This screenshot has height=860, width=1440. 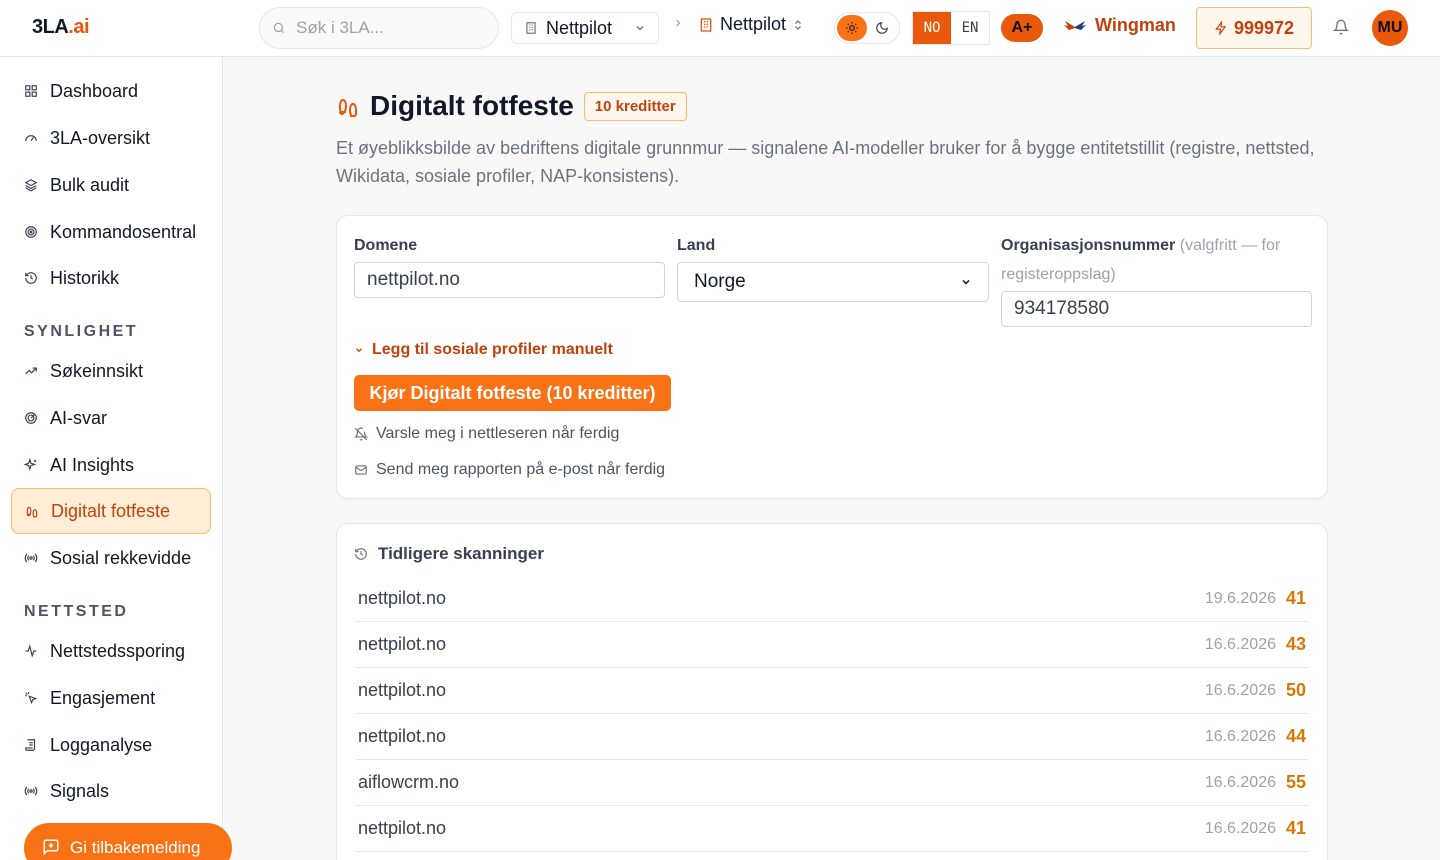 What do you see at coordinates (111, 278) in the screenshot?
I see `sidebar-item-historikk: Historikk` at bounding box center [111, 278].